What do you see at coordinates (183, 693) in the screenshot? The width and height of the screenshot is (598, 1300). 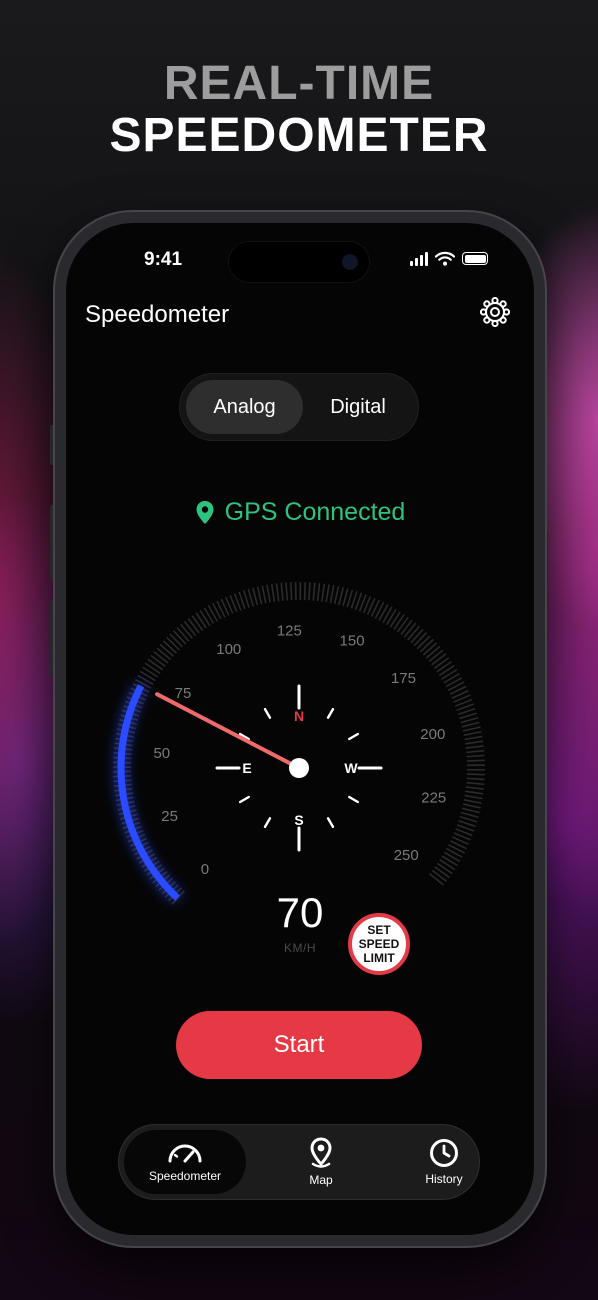 I see `gauge-scale-label: 75` at bounding box center [183, 693].